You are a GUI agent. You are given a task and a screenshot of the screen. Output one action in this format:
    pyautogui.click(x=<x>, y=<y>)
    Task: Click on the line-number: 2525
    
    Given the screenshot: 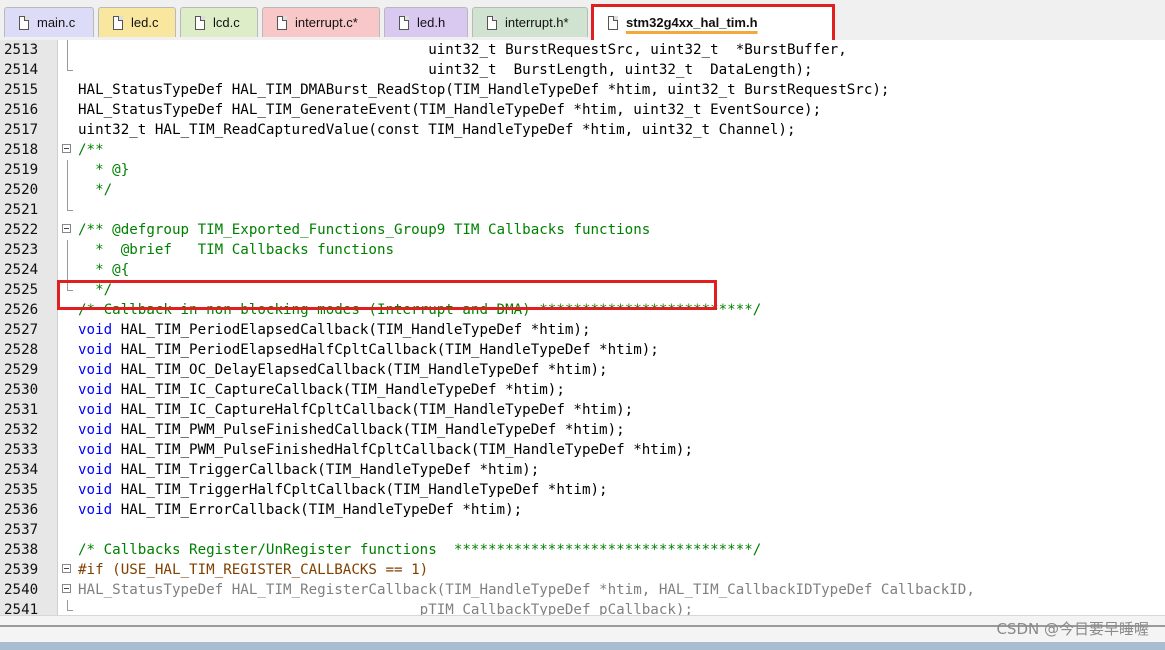 What is the action you would take?
    pyautogui.click(x=21, y=290)
    